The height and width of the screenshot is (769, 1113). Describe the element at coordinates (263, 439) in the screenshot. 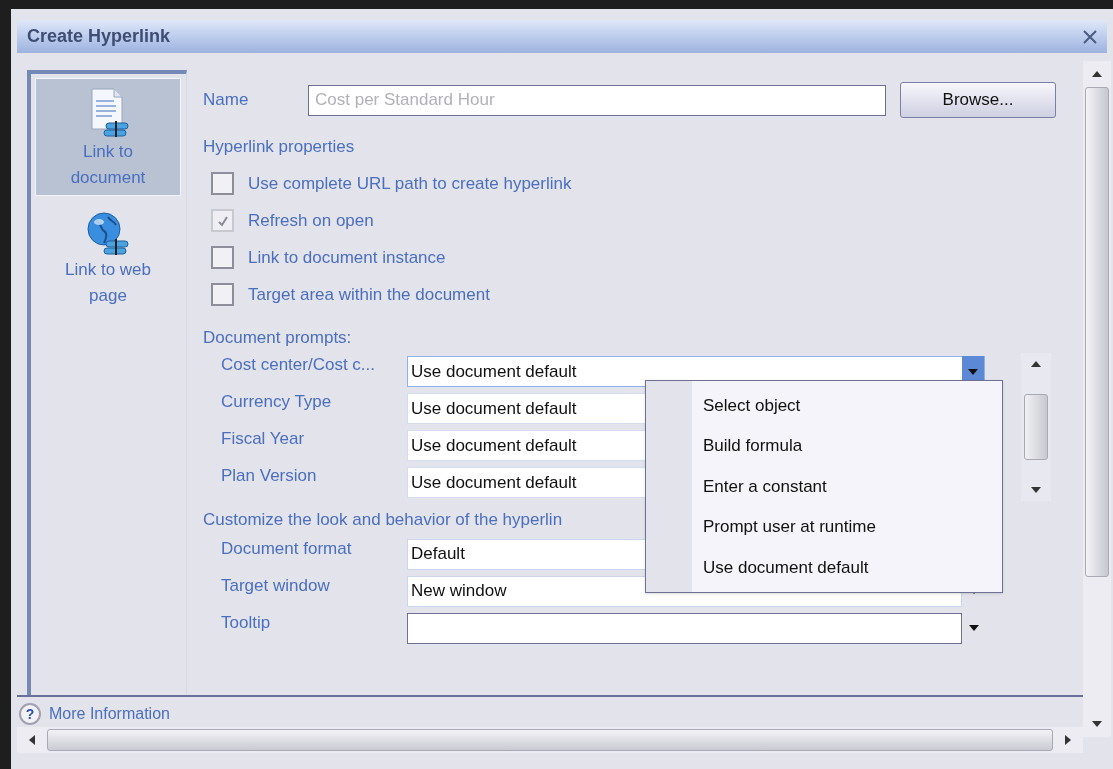

I see `prompt-label: Fiscal Year` at that location.